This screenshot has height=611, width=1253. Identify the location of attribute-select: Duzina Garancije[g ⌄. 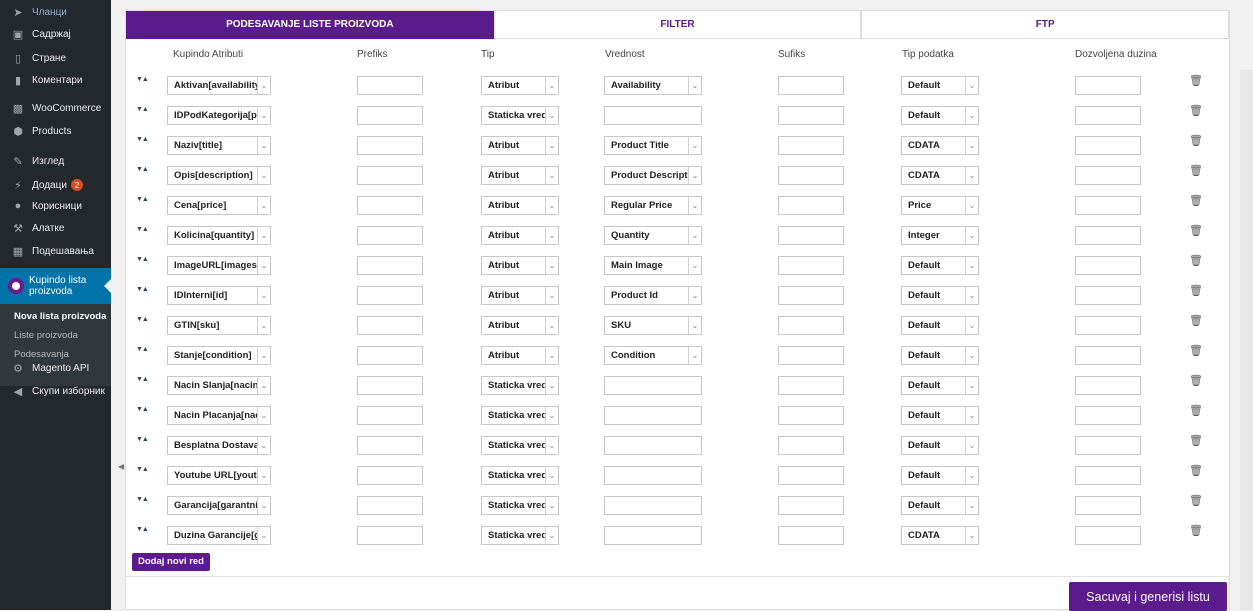
(219, 535).